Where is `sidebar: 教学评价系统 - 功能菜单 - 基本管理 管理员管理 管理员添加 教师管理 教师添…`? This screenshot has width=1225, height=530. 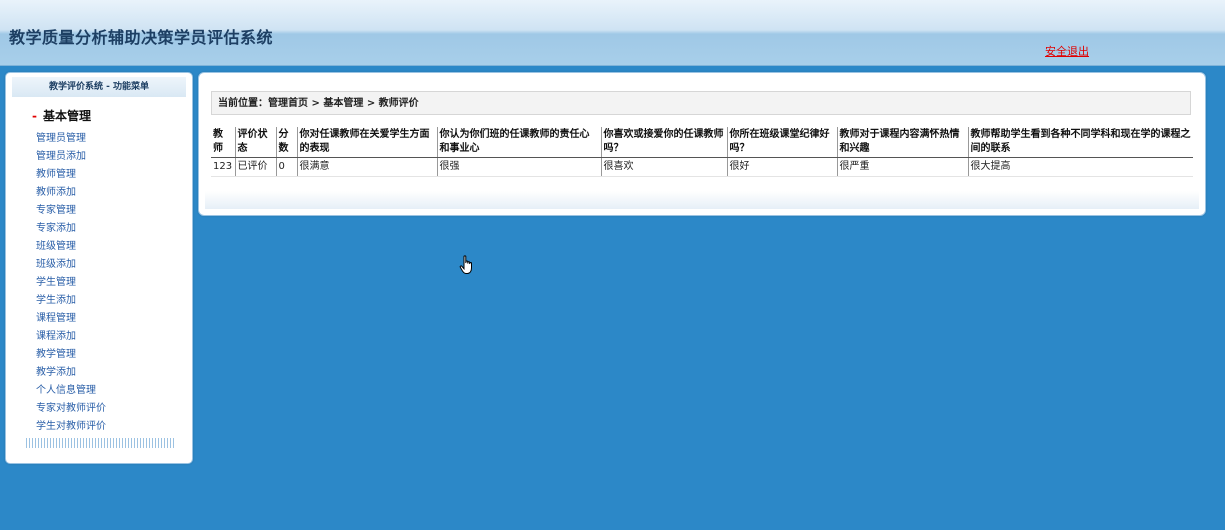
sidebar: 教学评价系统 - 功能菜单 - 基本管理 管理员管理 管理员添加 教师管理 教师添… is located at coordinates (99, 268).